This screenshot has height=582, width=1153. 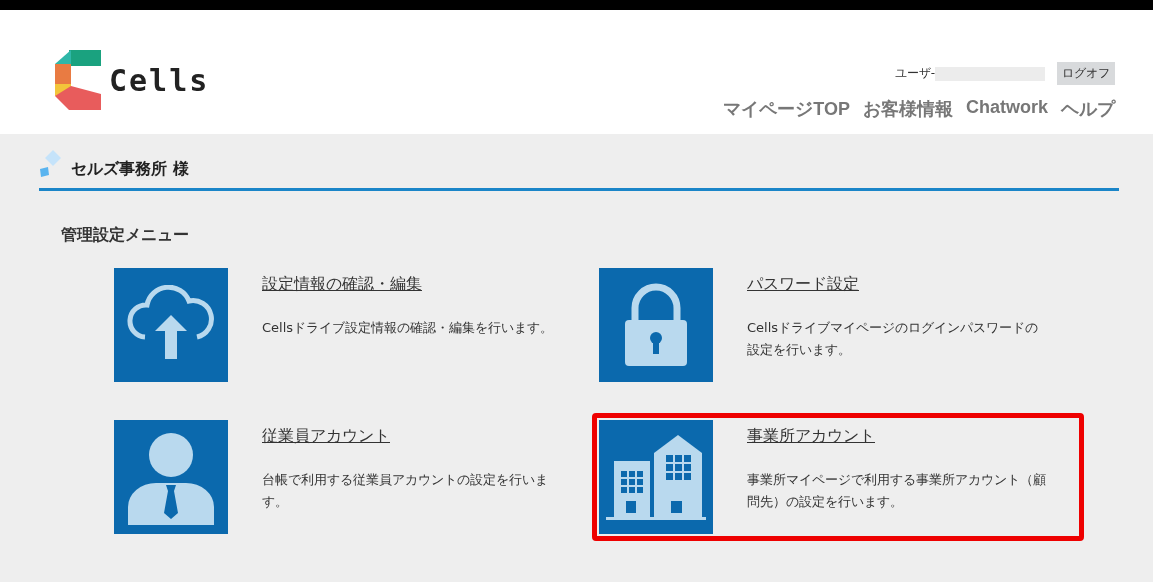 What do you see at coordinates (1086, 73) in the screenshot?
I see `logoff-button: ログオフ` at bounding box center [1086, 73].